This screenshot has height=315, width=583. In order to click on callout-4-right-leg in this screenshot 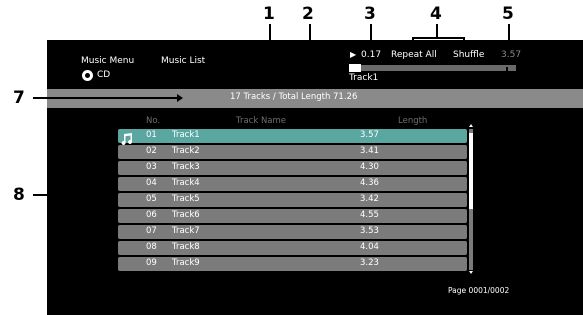, I will do `click(464, 42)`.